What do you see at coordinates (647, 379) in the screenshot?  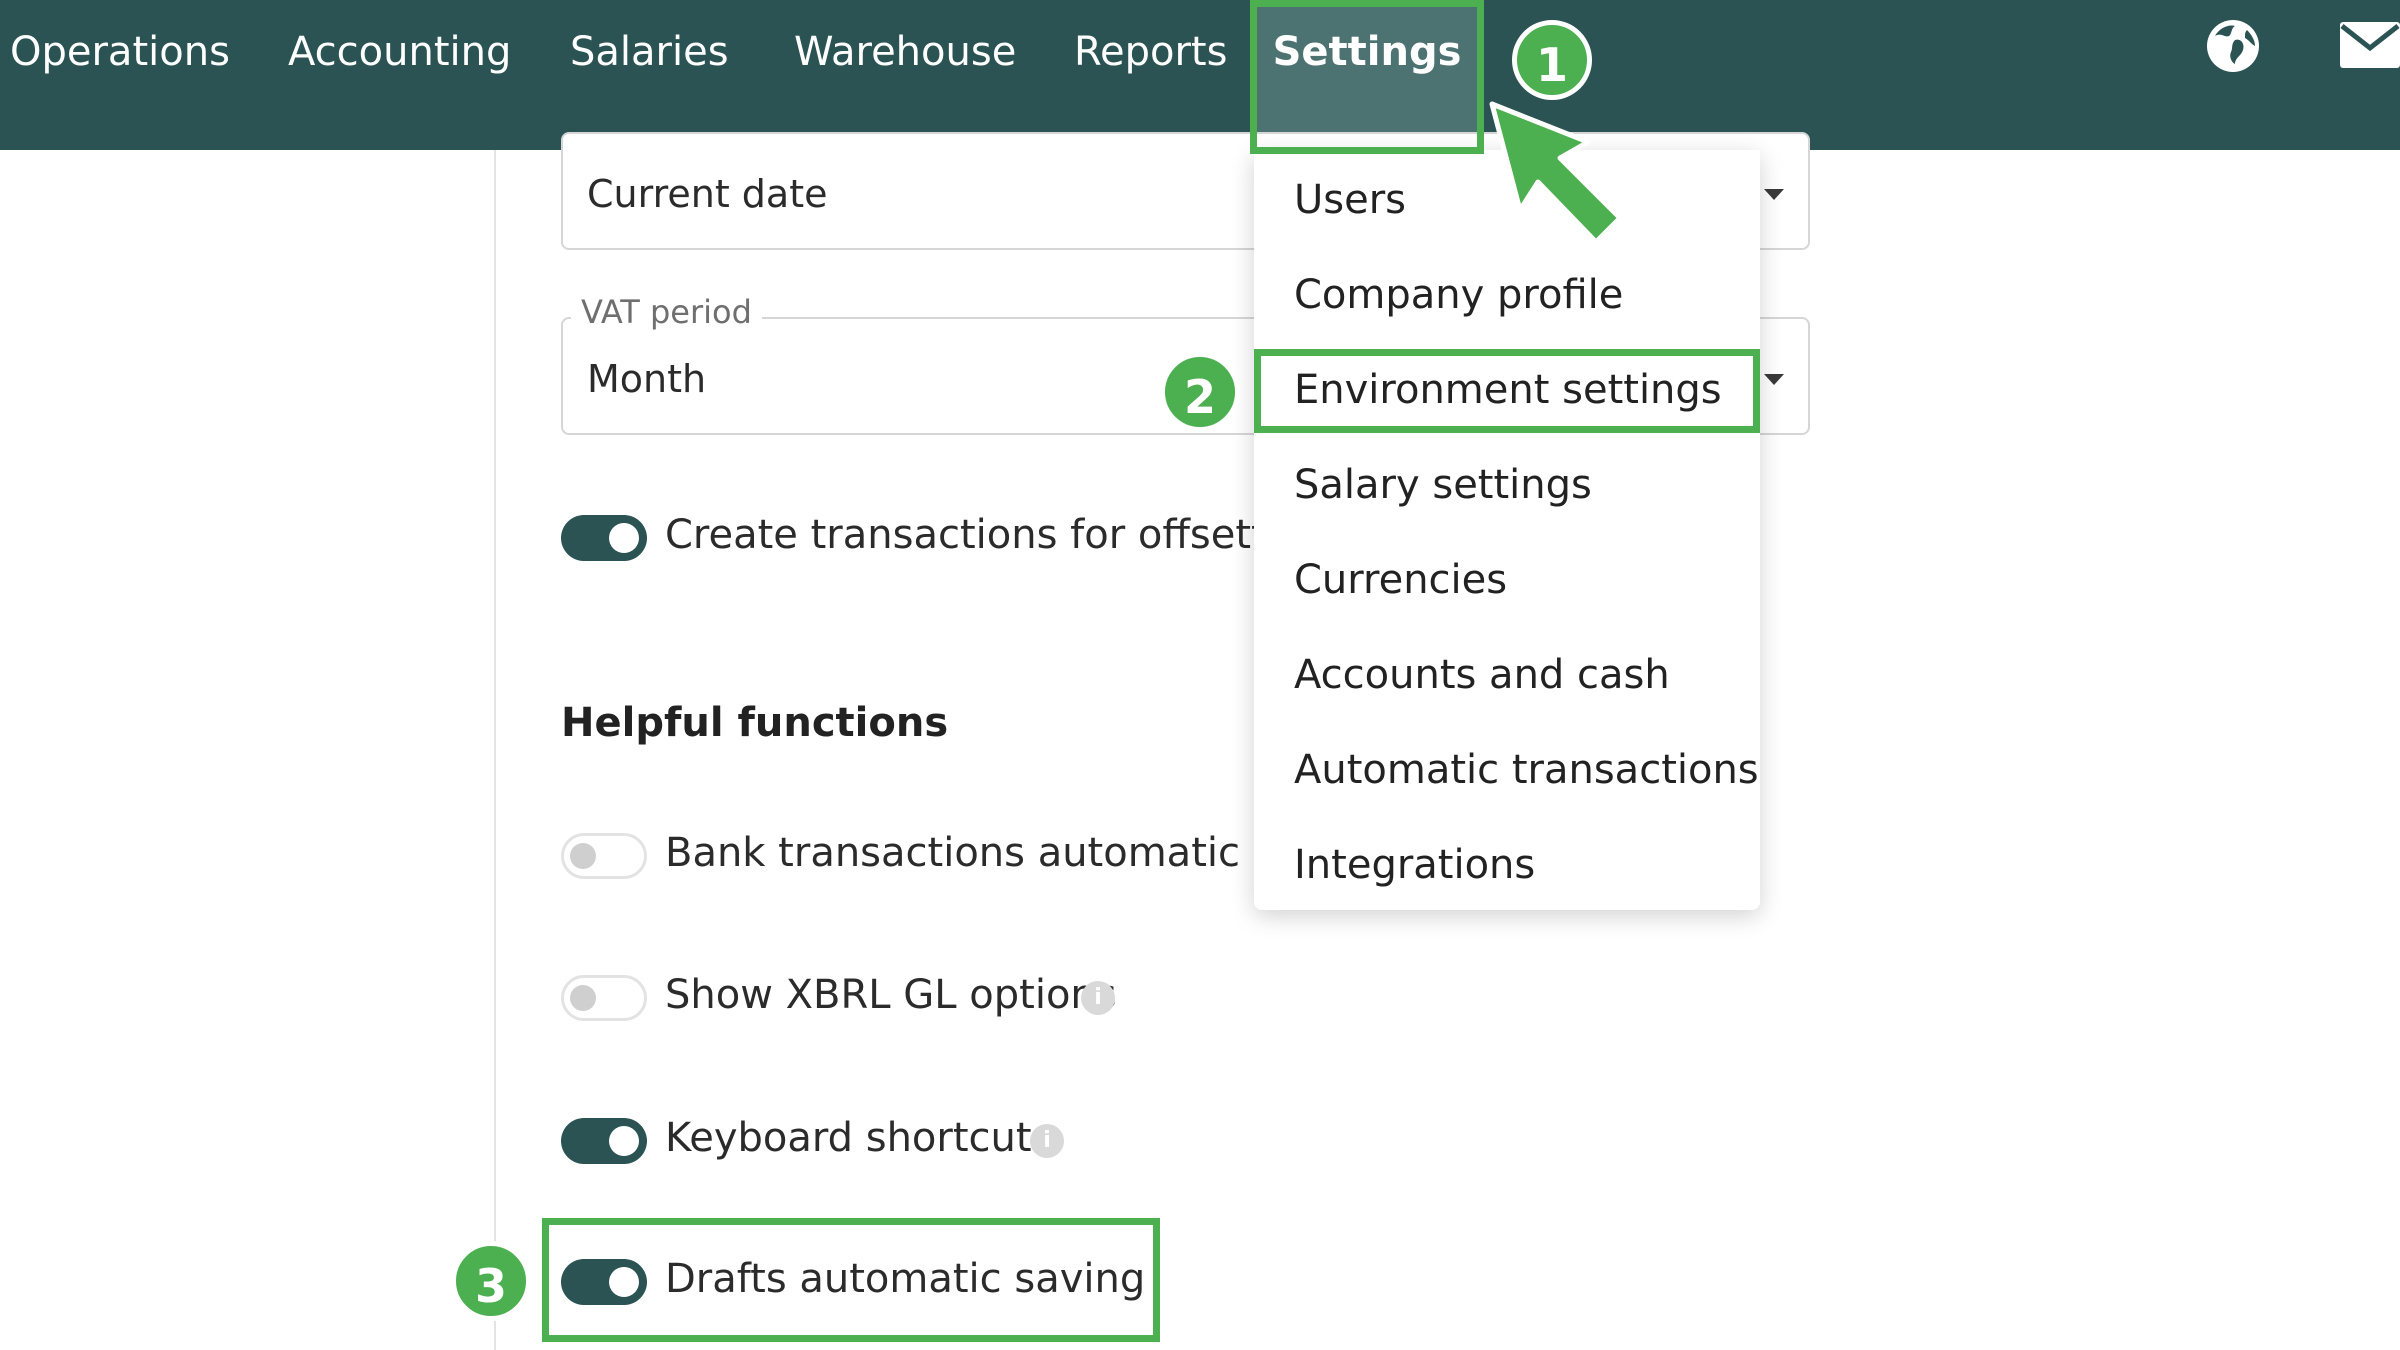 I see `vat-period-value: Month` at bounding box center [647, 379].